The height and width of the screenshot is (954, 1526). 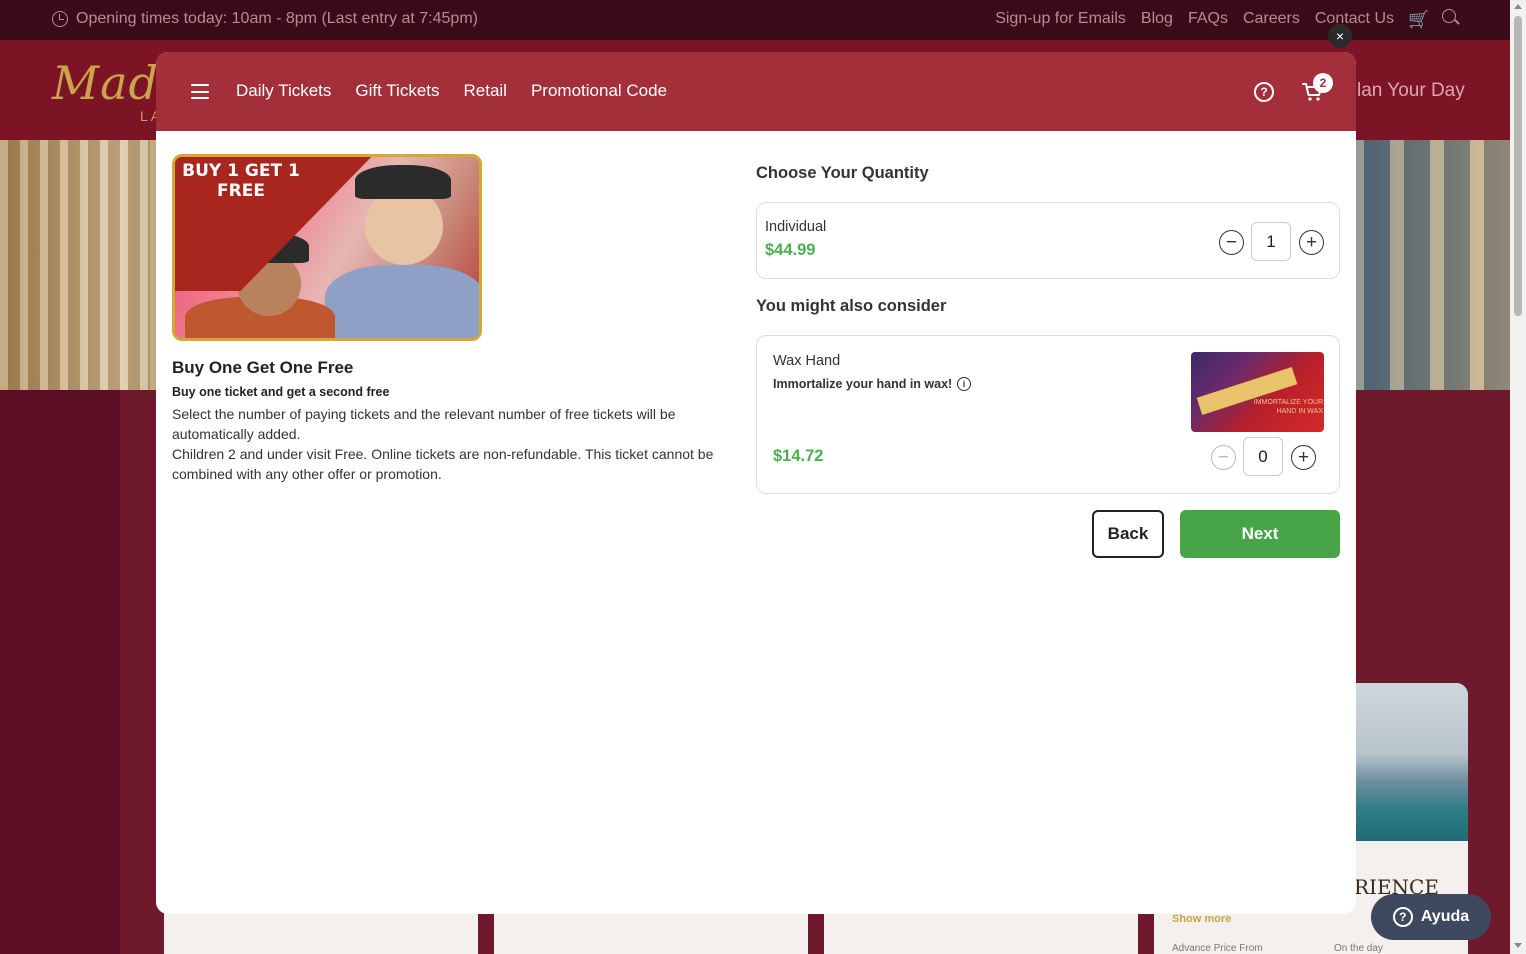 What do you see at coordinates (1518, 6) in the screenshot?
I see `scroll-up-arrow-icon` at bounding box center [1518, 6].